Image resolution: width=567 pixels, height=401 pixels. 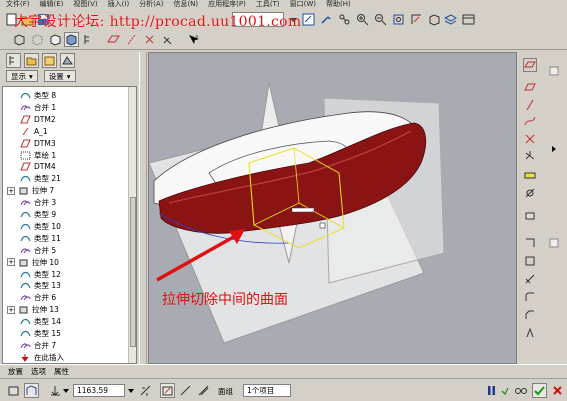 What do you see at coordinates (203, 390) in the screenshot?
I see `thicken-icon` at bounding box center [203, 390].